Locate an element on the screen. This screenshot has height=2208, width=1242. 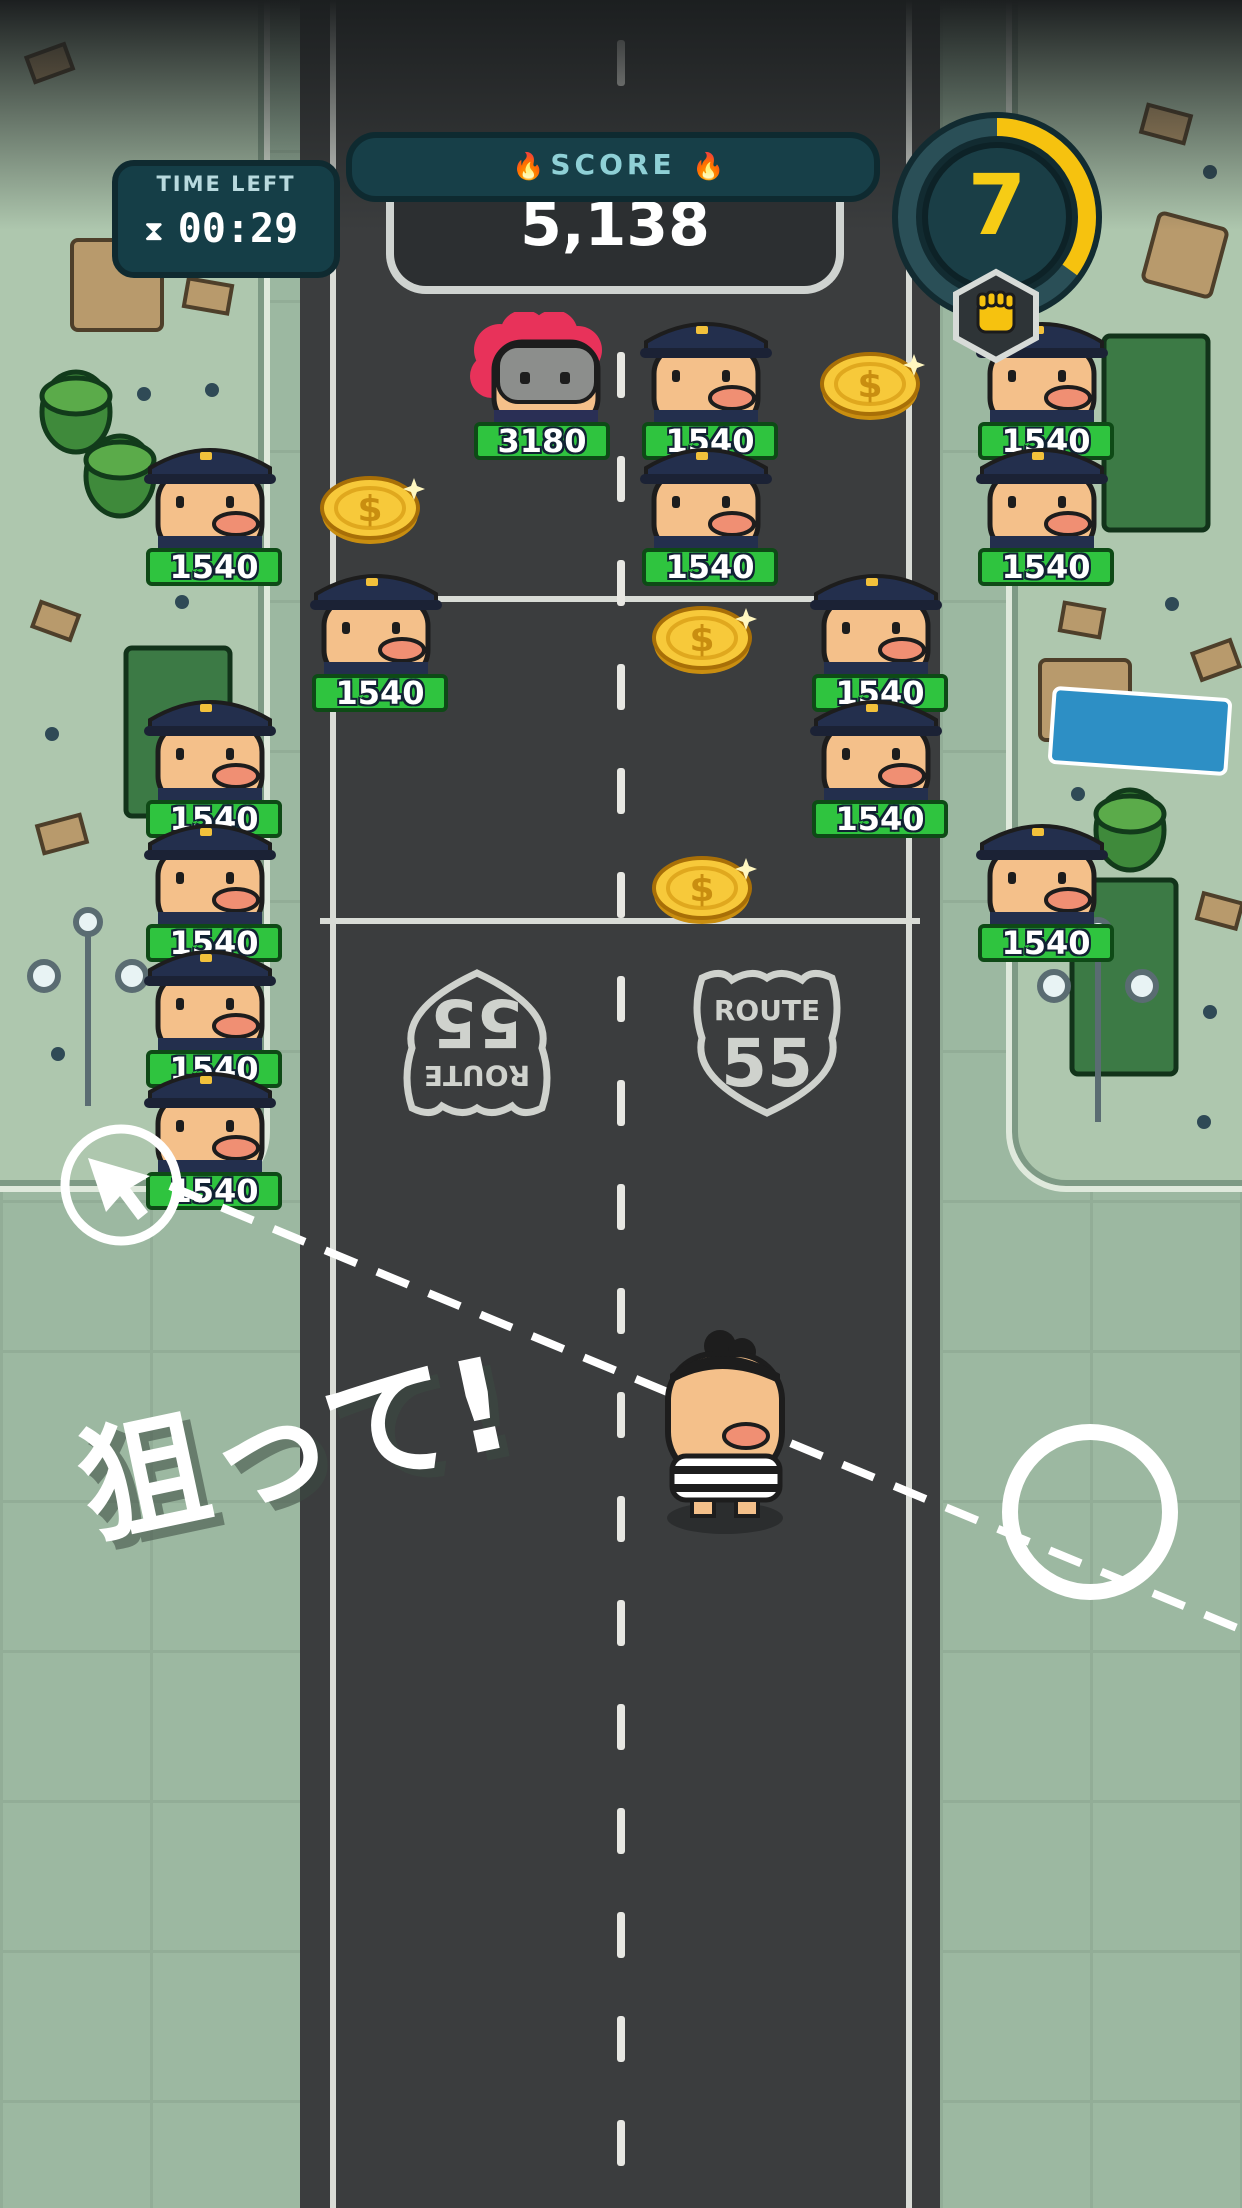
score-panel: 5,138 is located at coordinates (615, 240).